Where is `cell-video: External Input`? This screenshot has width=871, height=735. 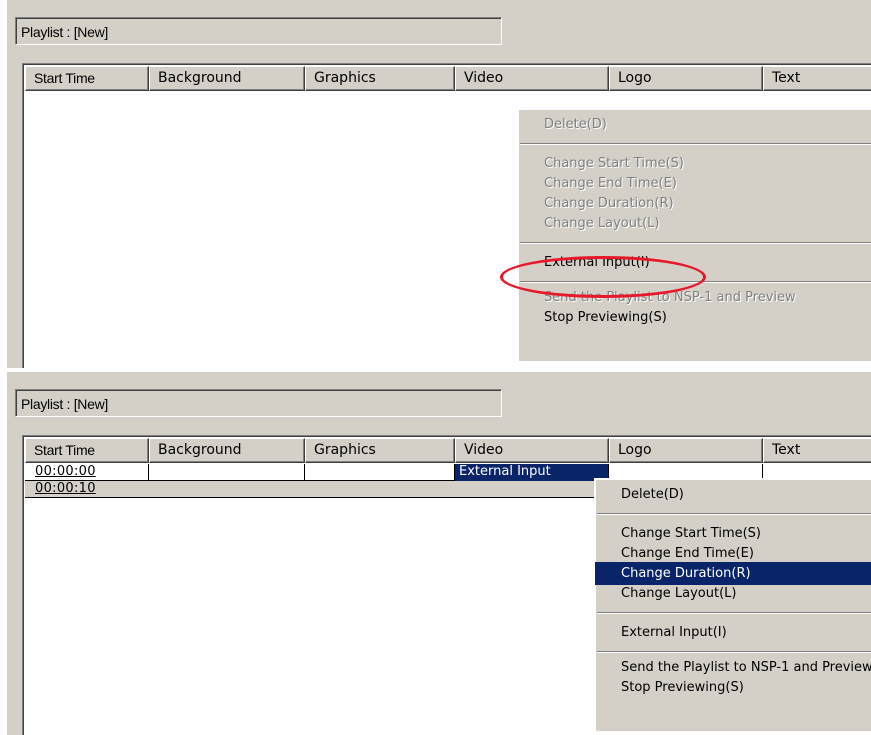 cell-video: External Input is located at coordinates (532, 472).